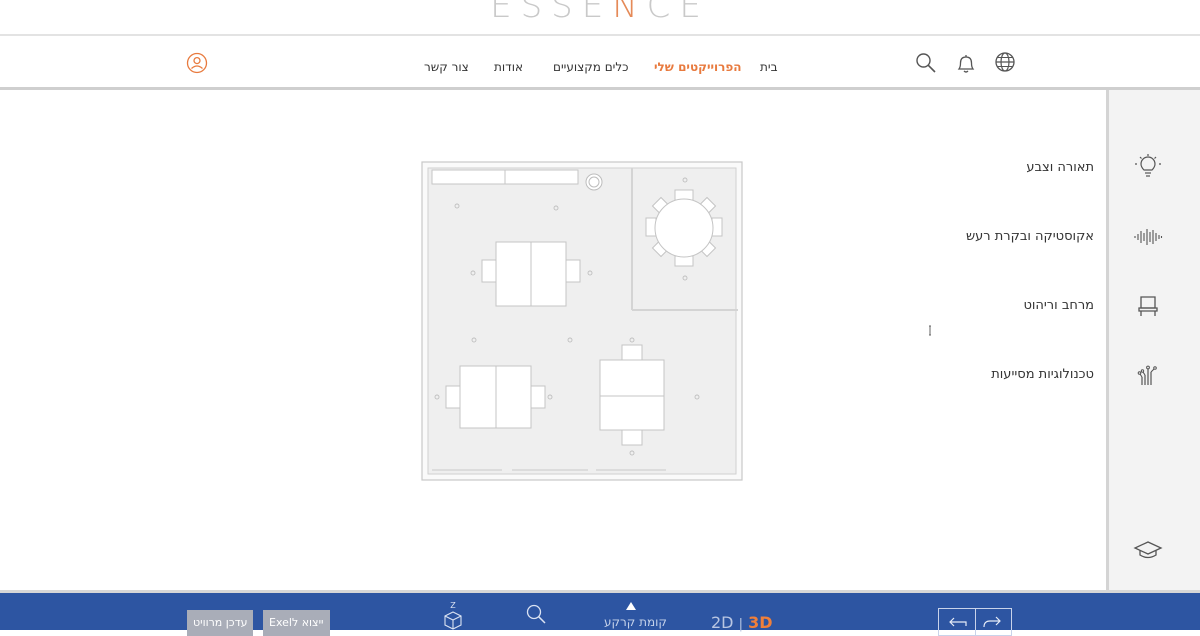  I want to click on lightbulb-icon, so click(1148, 165).